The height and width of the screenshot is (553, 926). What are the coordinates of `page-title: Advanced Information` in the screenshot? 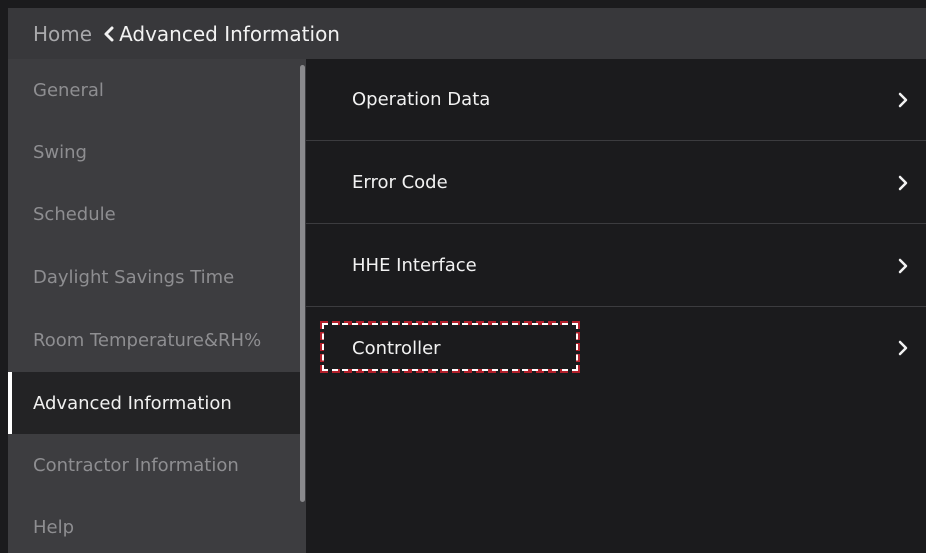 It's located at (229, 33).